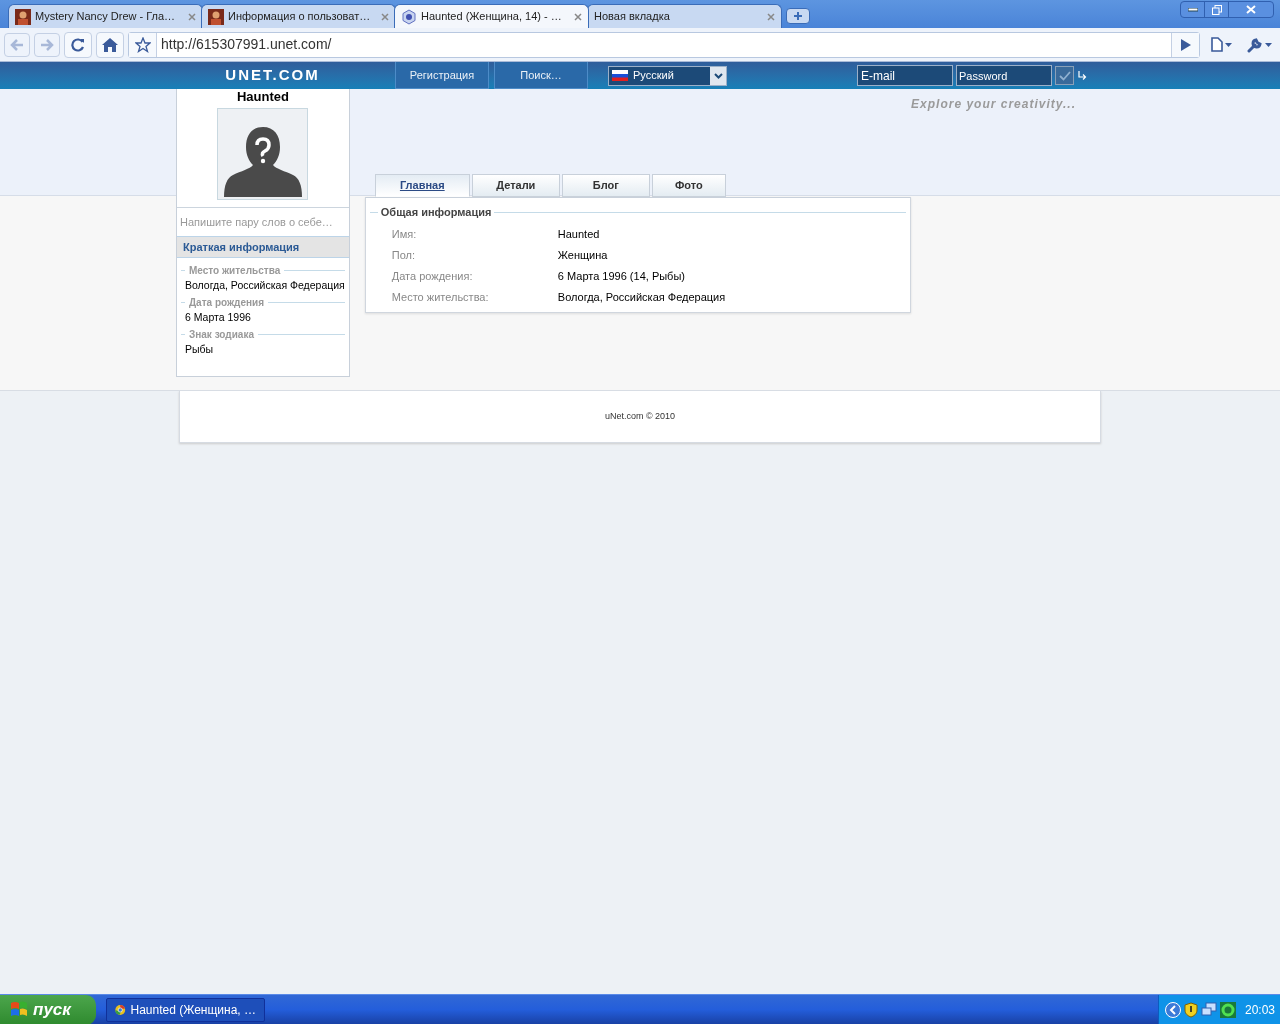  I want to click on chevron-left-icon, so click(1173, 1009).